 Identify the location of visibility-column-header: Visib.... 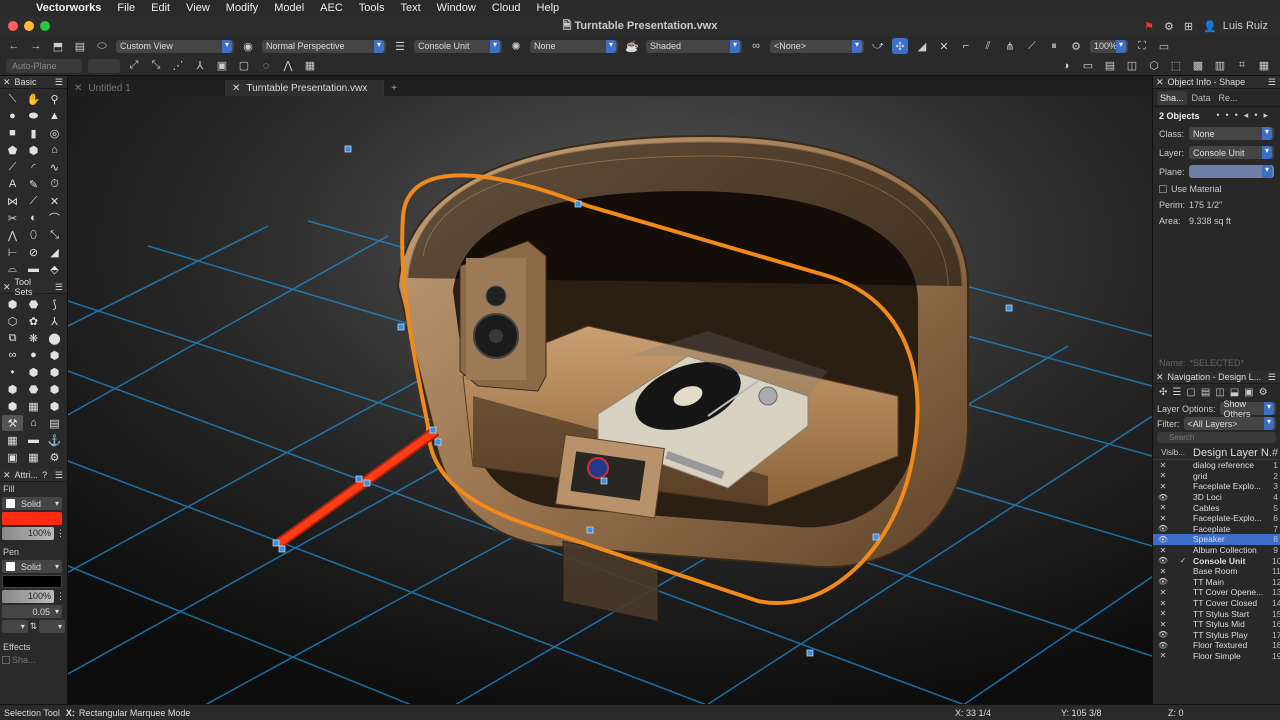
(1173, 452).